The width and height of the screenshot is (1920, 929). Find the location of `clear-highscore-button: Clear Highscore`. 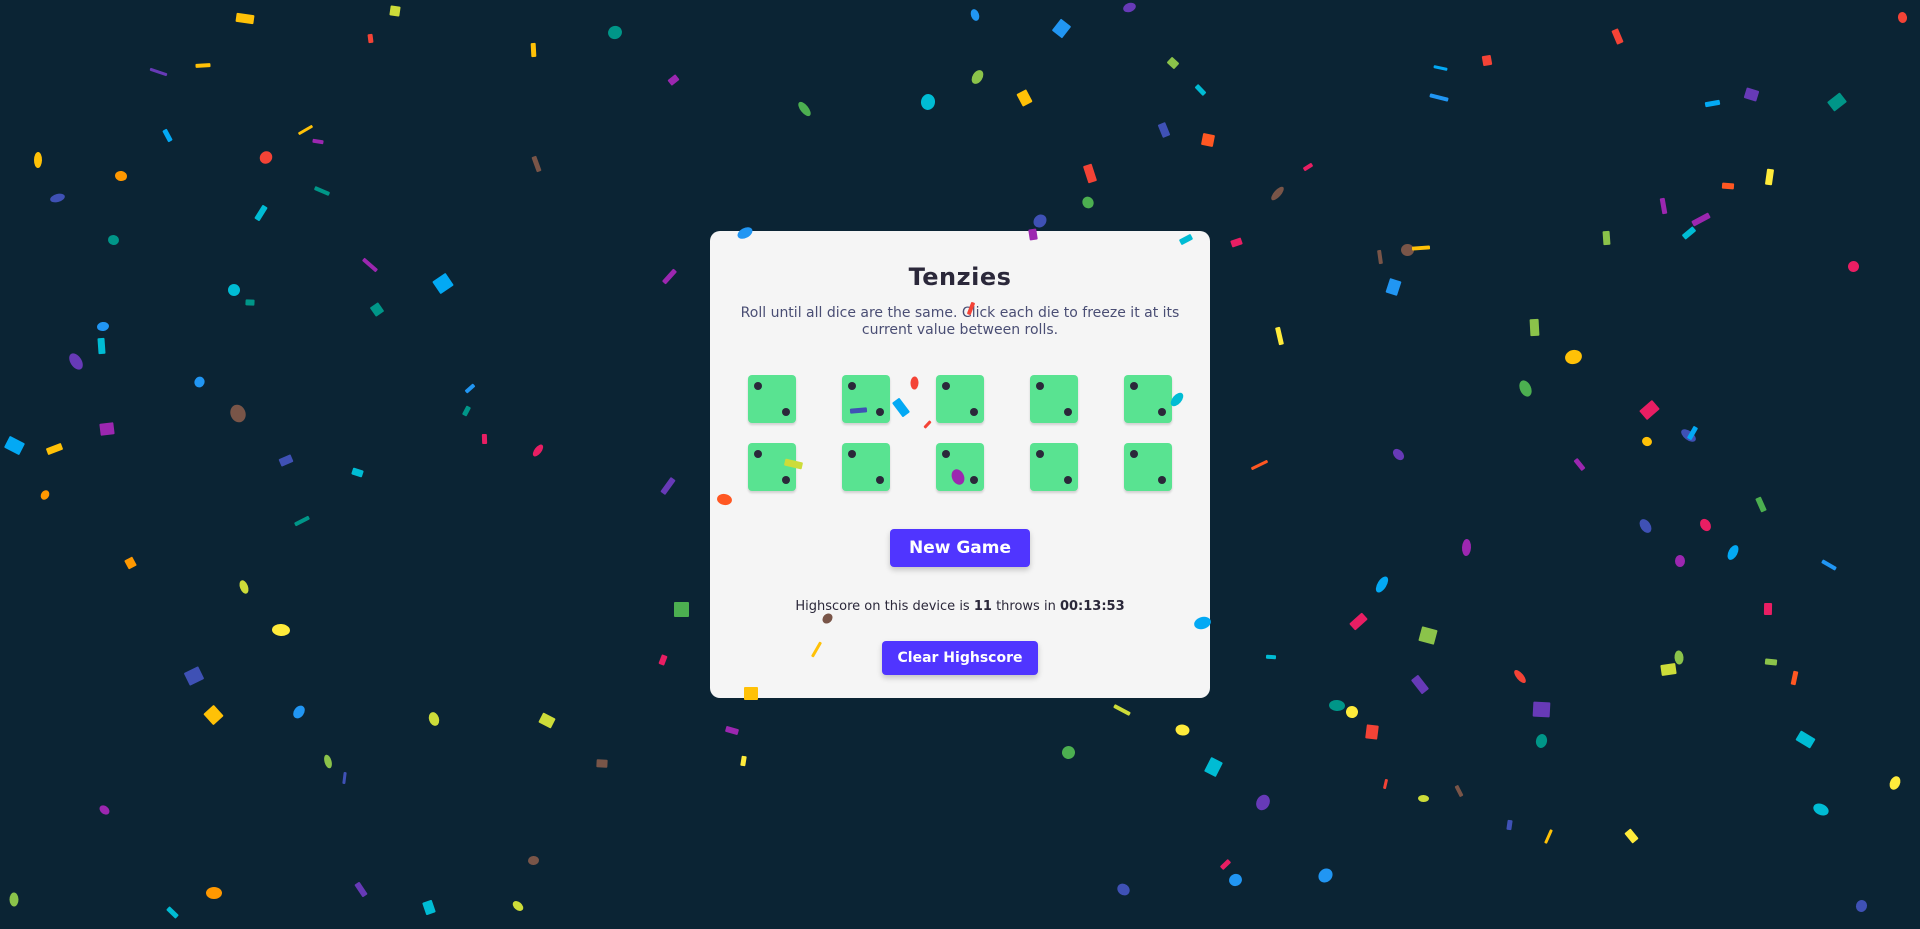

clear-highscore-button: Clear Highscore is located at coordinates (960, 658).